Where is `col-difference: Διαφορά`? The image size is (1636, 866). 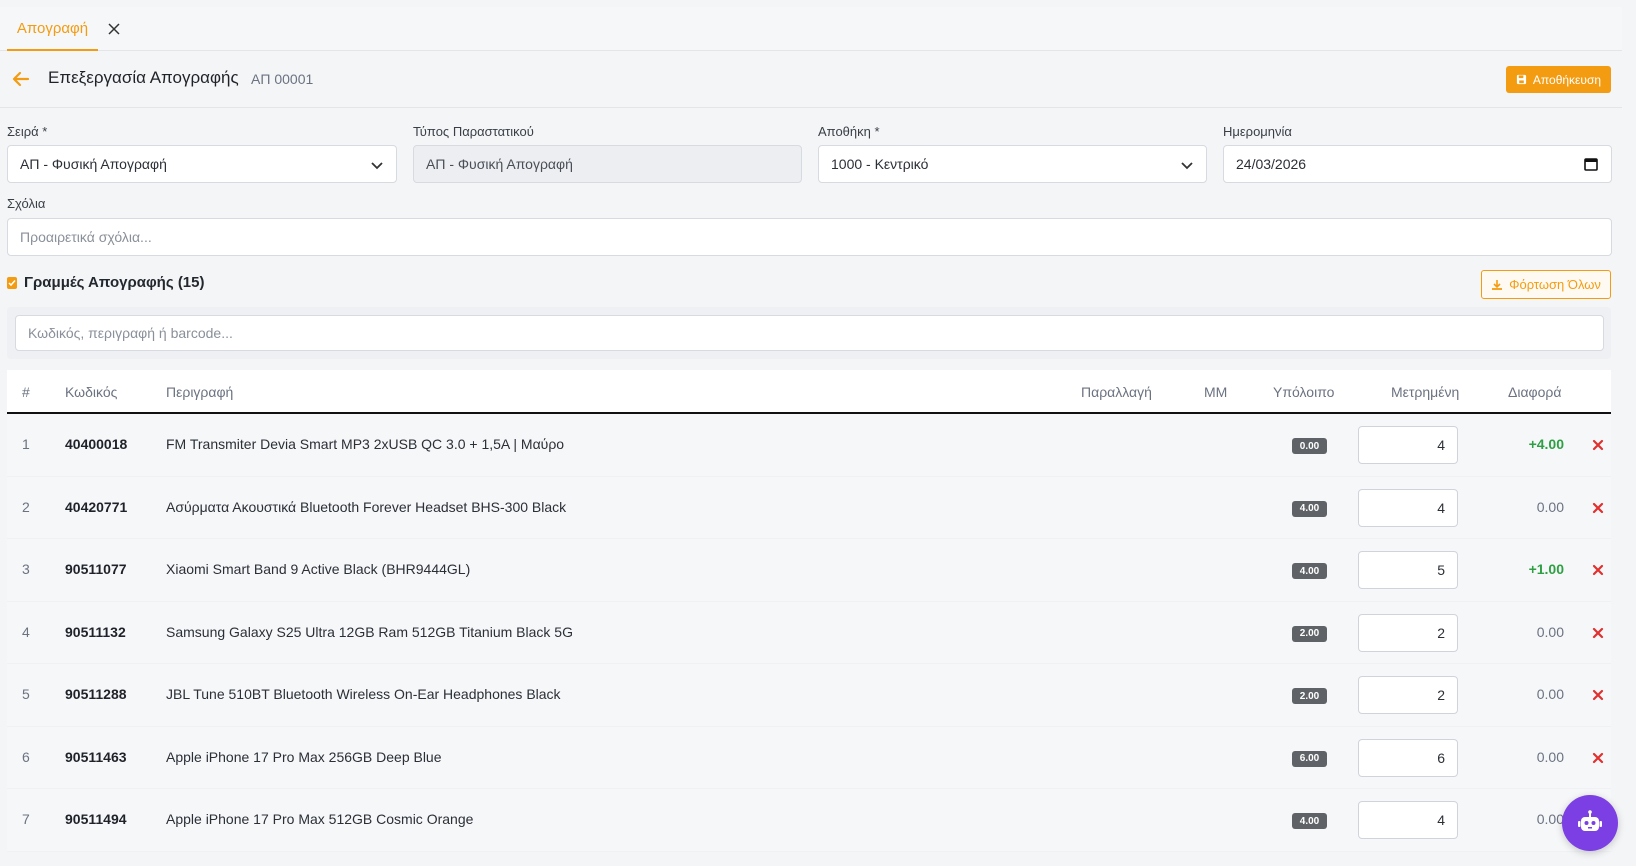 col-difference: Διαφορά is located at coordinates (1535, 392).